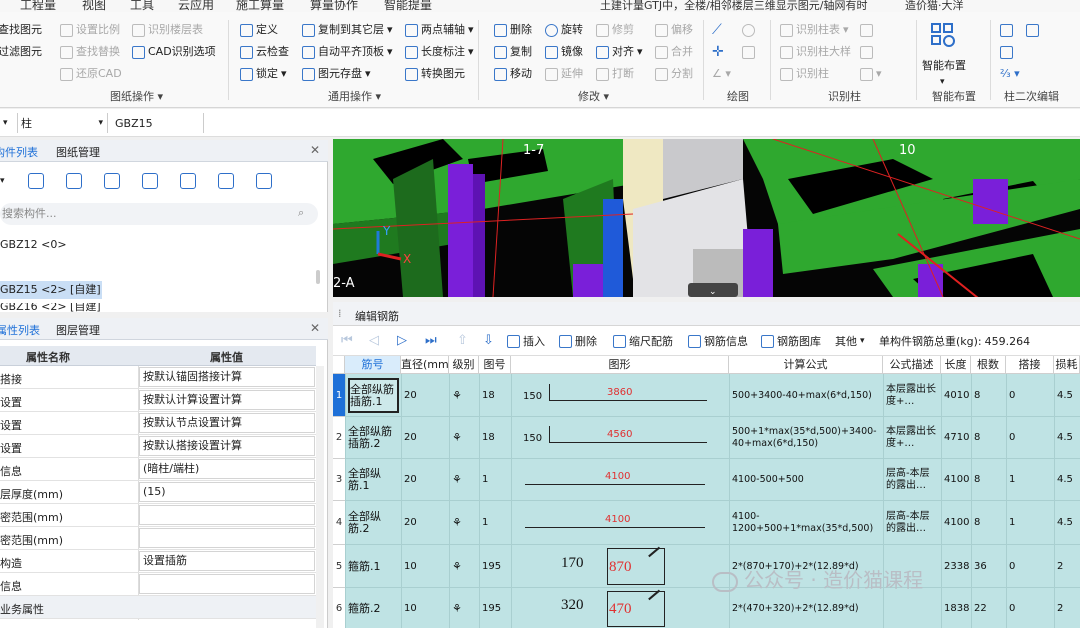  What do you see at coordinates (78, 152) in the screenshot?
I see `tab-drawing-management: 图纸管理` at bounding box center [78, 152].